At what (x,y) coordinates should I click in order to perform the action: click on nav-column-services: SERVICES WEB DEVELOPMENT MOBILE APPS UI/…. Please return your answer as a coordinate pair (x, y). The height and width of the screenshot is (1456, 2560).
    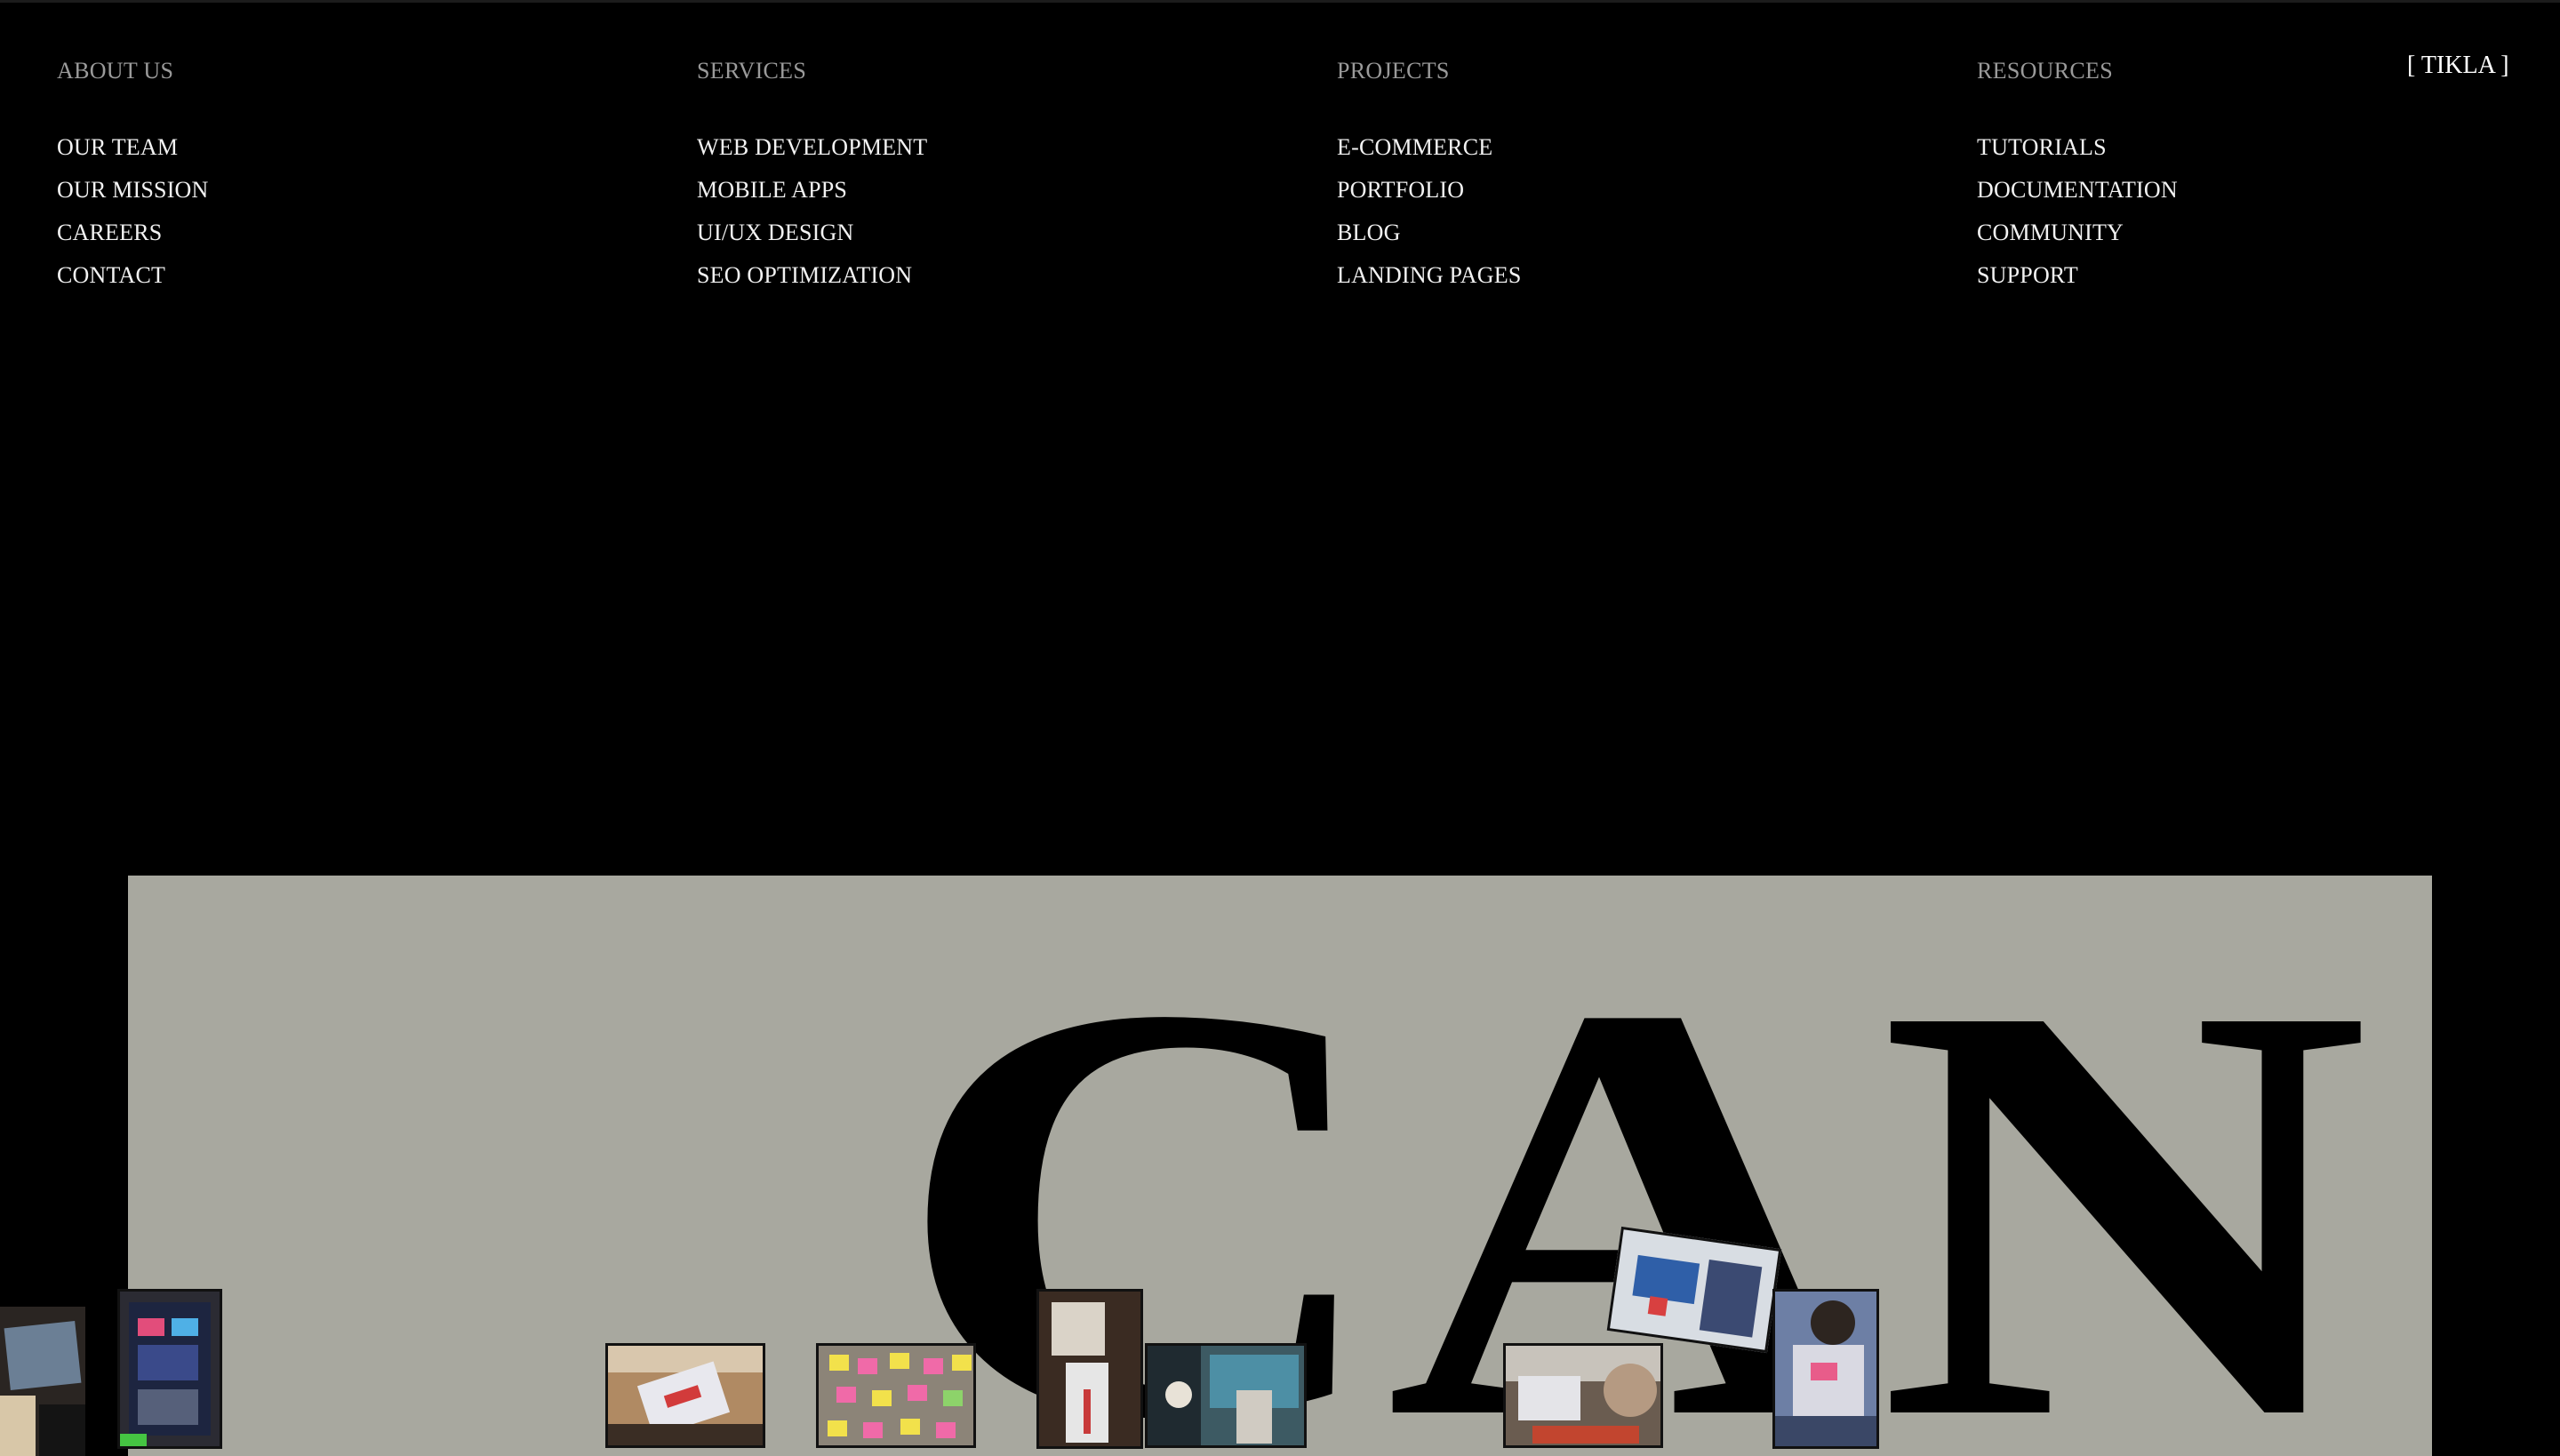
    Looking at the image, I should click on (812, 176).